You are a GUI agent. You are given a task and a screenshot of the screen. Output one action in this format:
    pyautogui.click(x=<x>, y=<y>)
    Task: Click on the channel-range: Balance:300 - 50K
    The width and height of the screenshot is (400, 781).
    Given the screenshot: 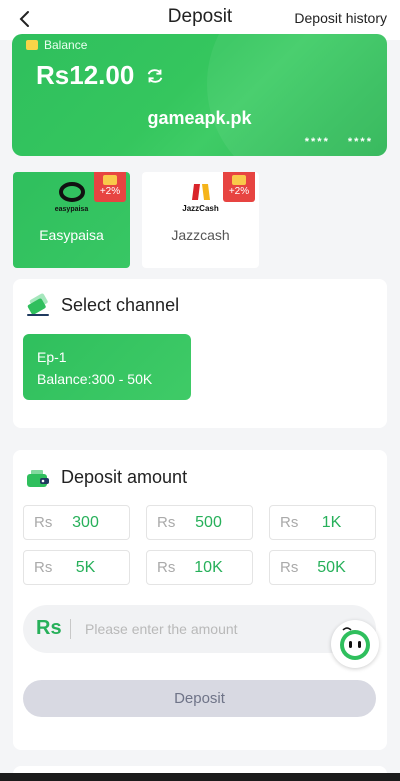 What is the action you would take?
    pyautogui.click(x=95, y=379)
    